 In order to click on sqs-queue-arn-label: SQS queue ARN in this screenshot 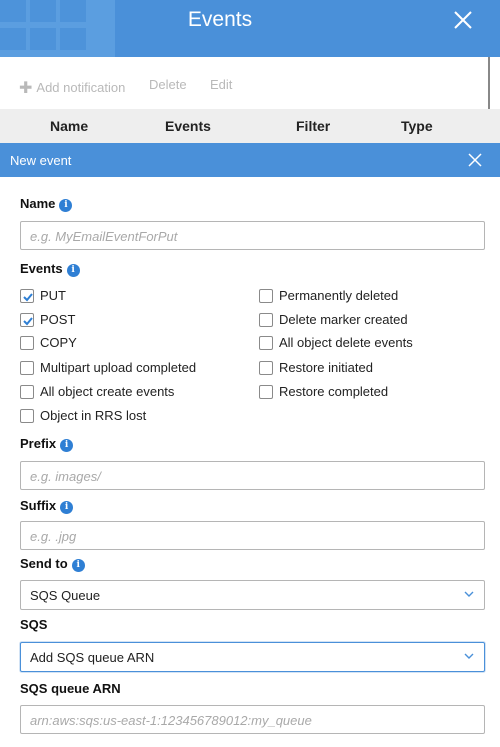, I will do `click(70, 688)`.